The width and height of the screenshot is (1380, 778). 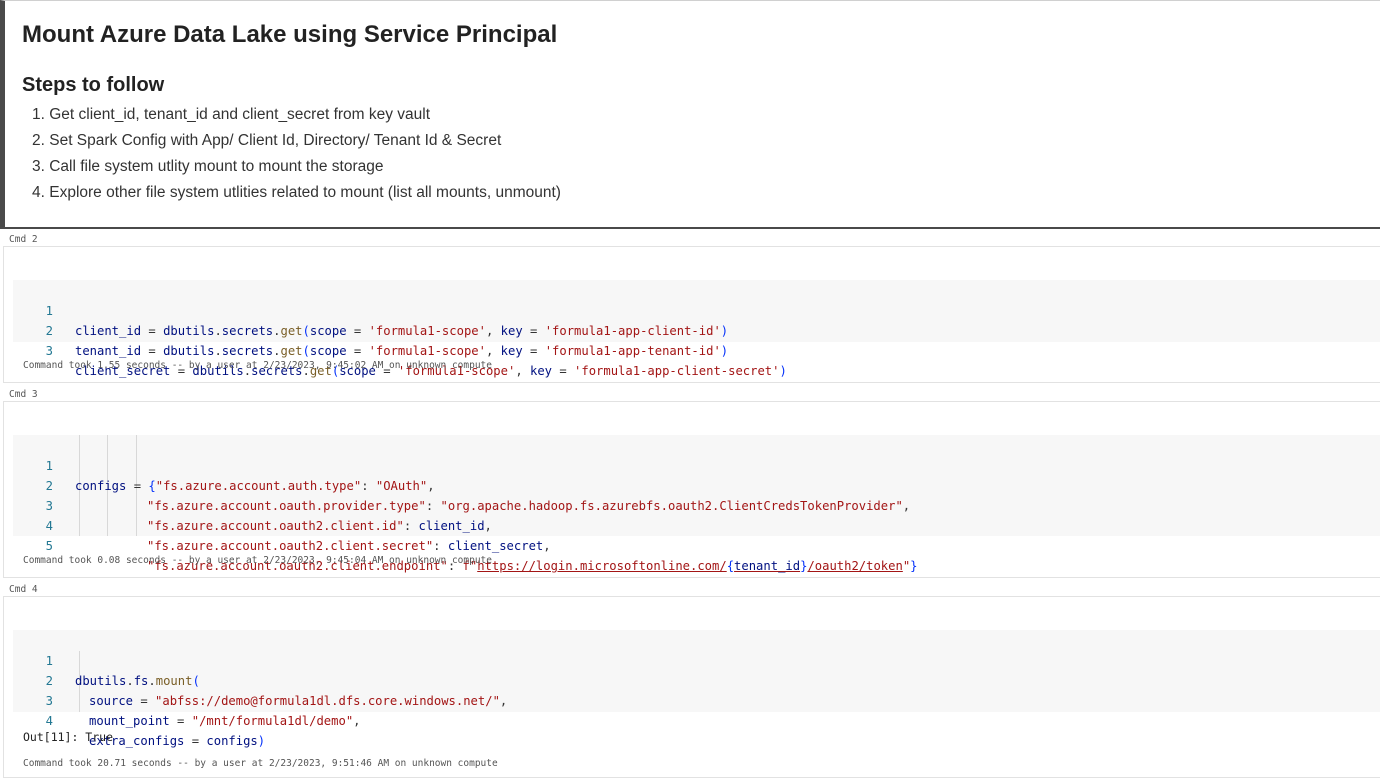 I want to click on cmd-label: Cmd 4, so click(x=23, y=589).